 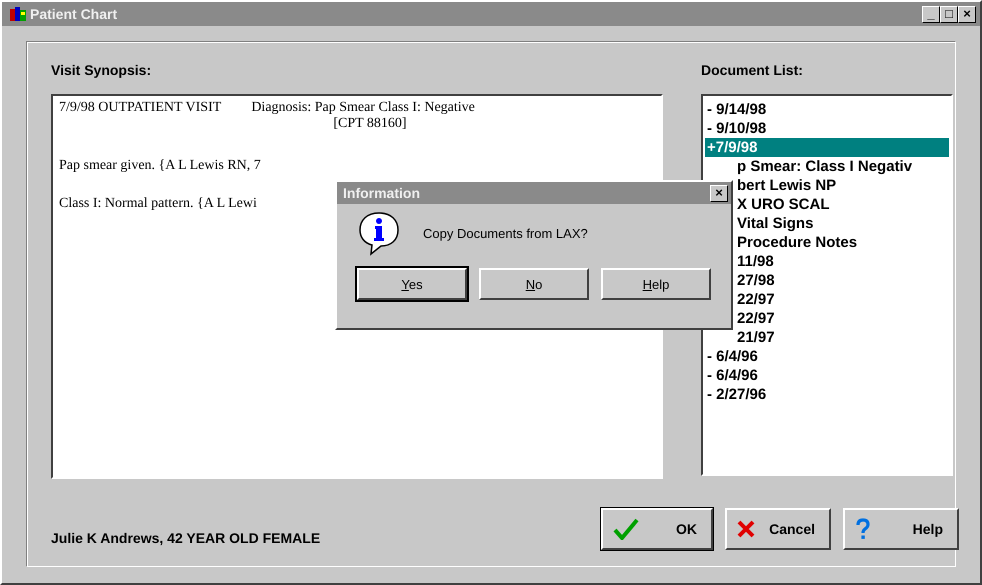 What do you see at coordinates (101, 71) in the screenshot?
I see `section-label: Visit Synopsis:` at bounding box center [101, 71].